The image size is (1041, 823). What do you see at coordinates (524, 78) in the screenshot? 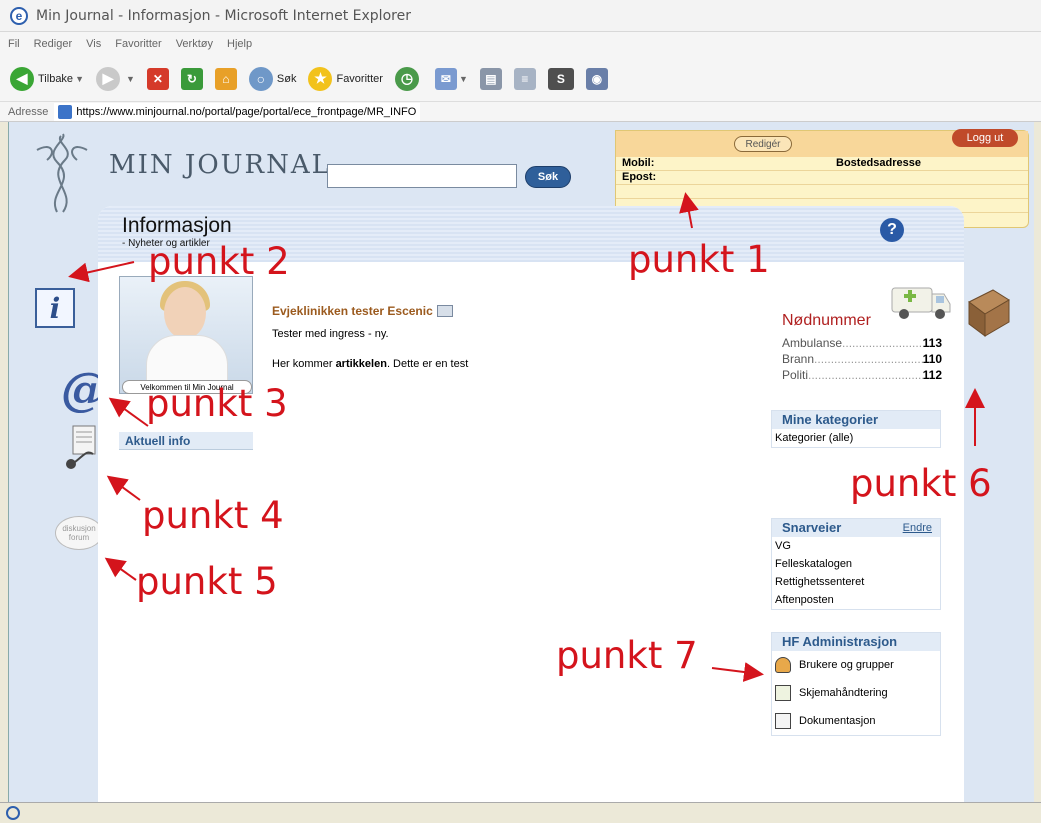
I see `edit-page-button: ≡` at bounding box center [524, 78].